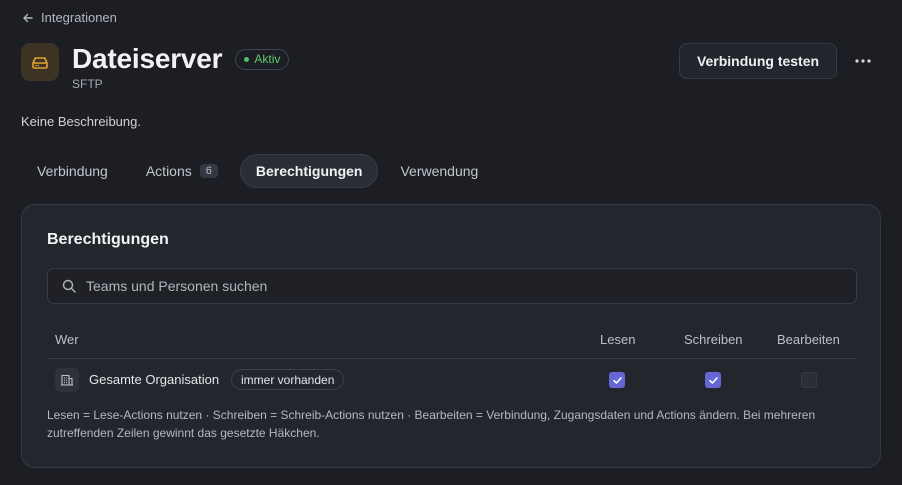  I want to click on building-icon, so click(67, 380).